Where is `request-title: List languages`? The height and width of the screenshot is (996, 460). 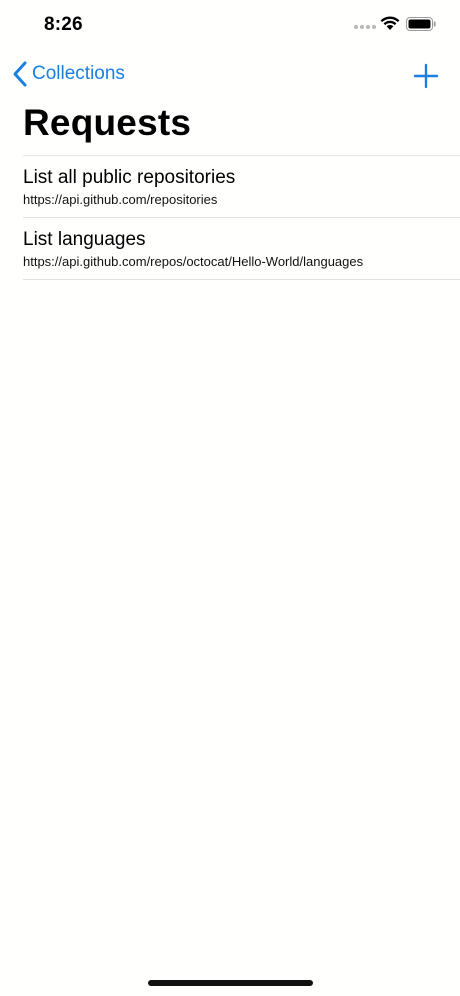 request-title: List languages is located at coordinates (84, 239).